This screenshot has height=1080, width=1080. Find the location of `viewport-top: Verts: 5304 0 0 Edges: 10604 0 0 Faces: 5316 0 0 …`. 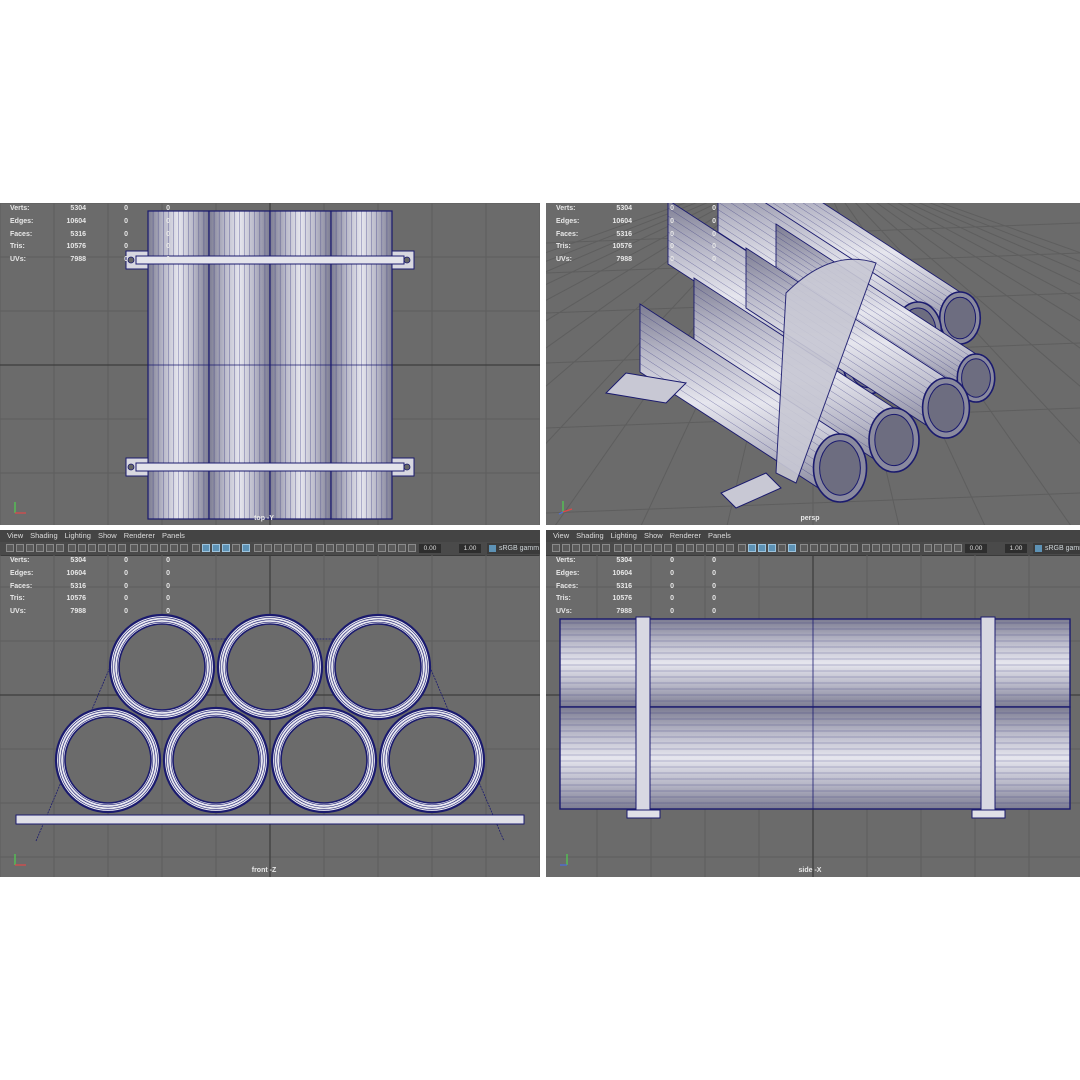

viewport-top: Verts: 5304 0 0 Edges: 10604 0 0 Faces: 5316 0 0 … is located at coordinates (270, 364).